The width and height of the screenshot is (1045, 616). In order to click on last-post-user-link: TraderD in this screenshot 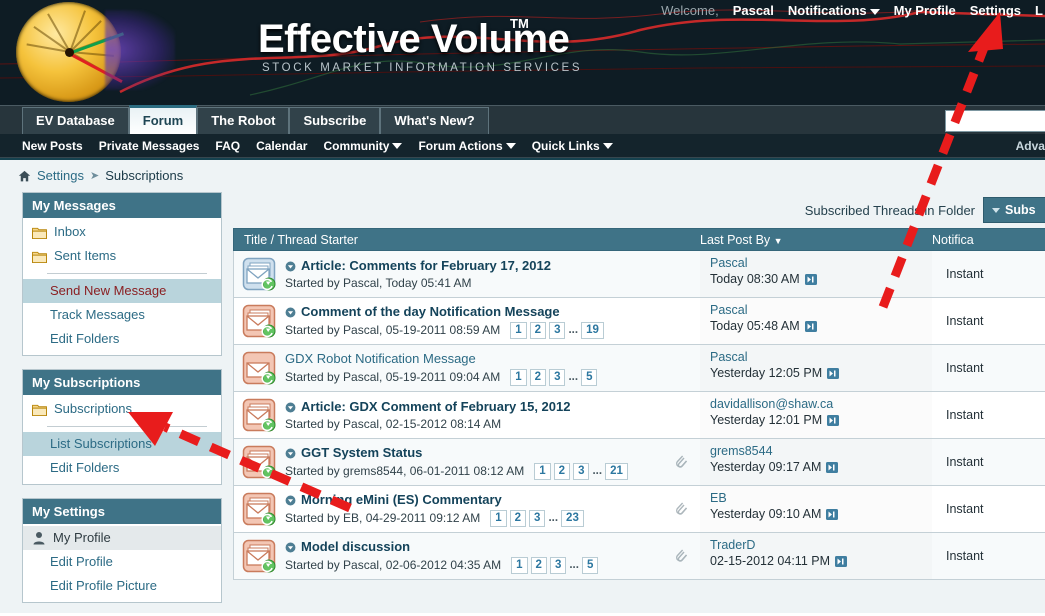, I will do `click(821, 545)`.